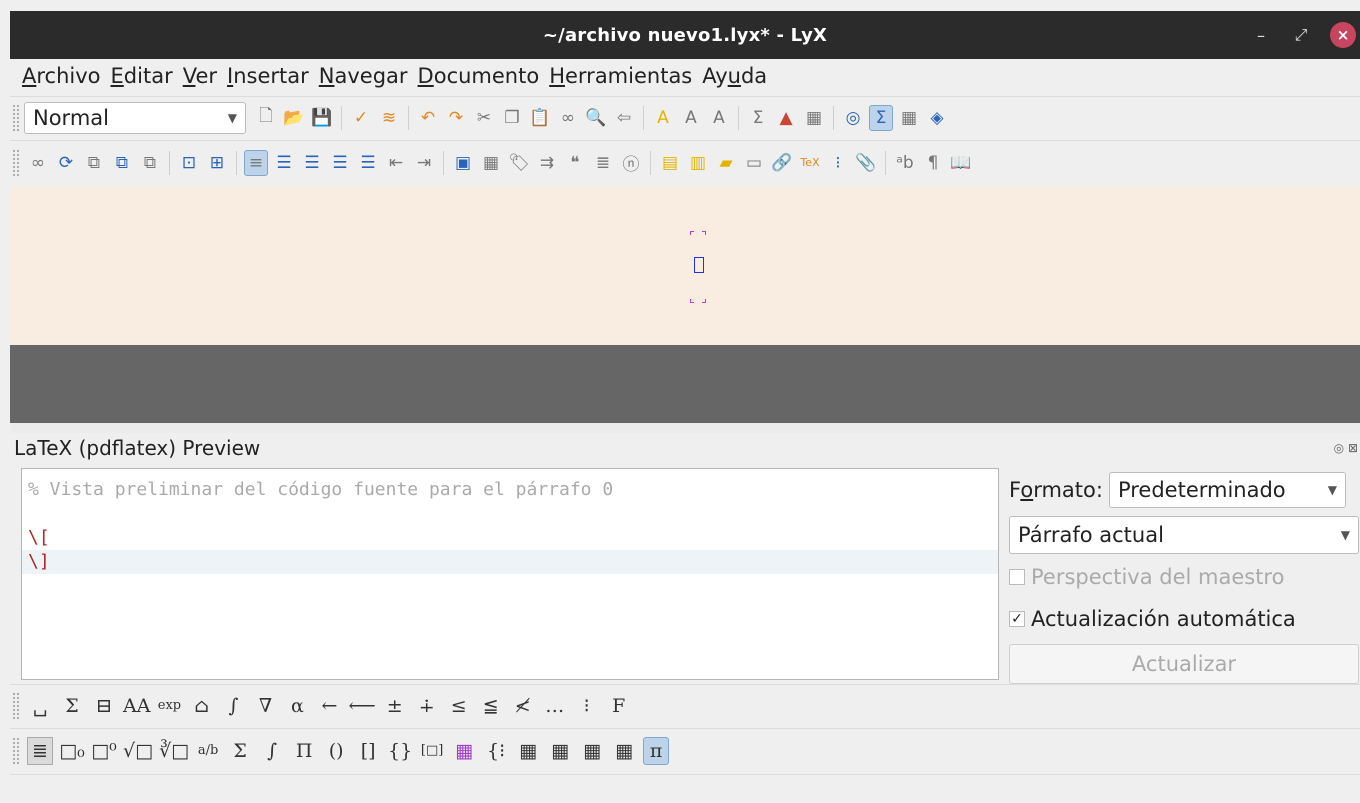 Image resolution: width=1360 pixels, height=803 pixels. What do you see at coordinates (135, 117) in the screenshot?
I see `paragraph-style-select: Normal ▼` at bounding box center [135, 117].